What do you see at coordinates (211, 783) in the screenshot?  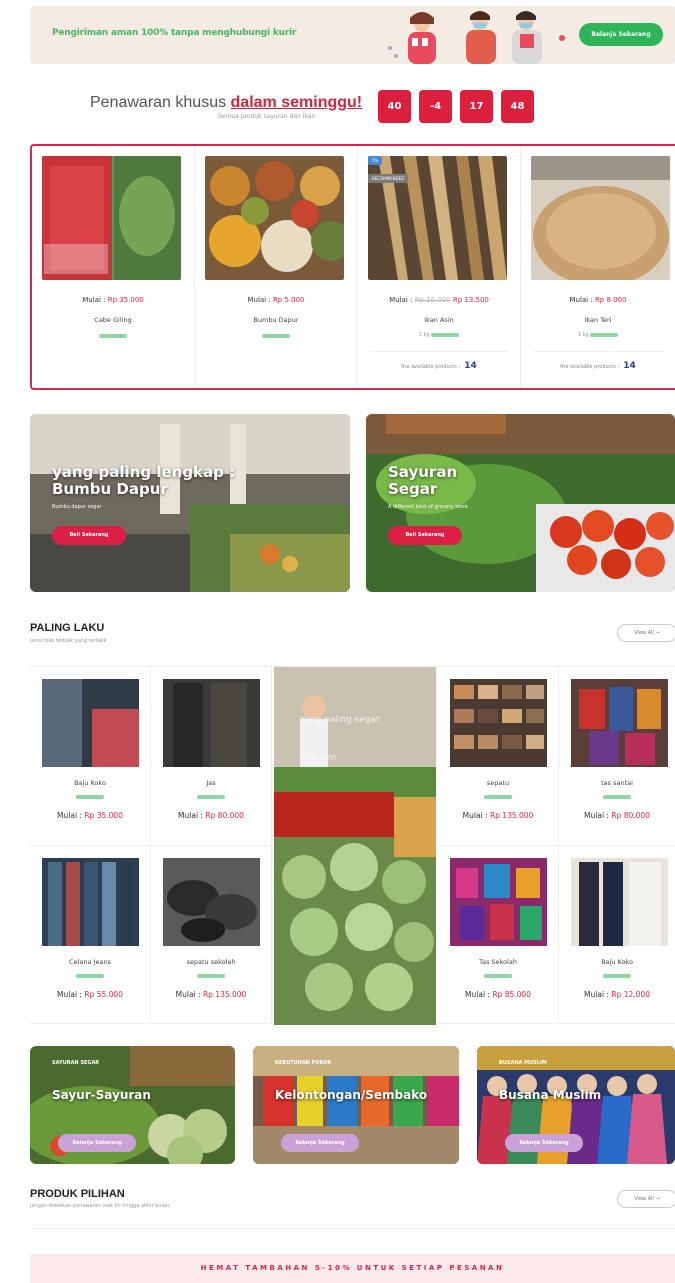 I see `product-name: Jas` at bounding box center [211, 783].